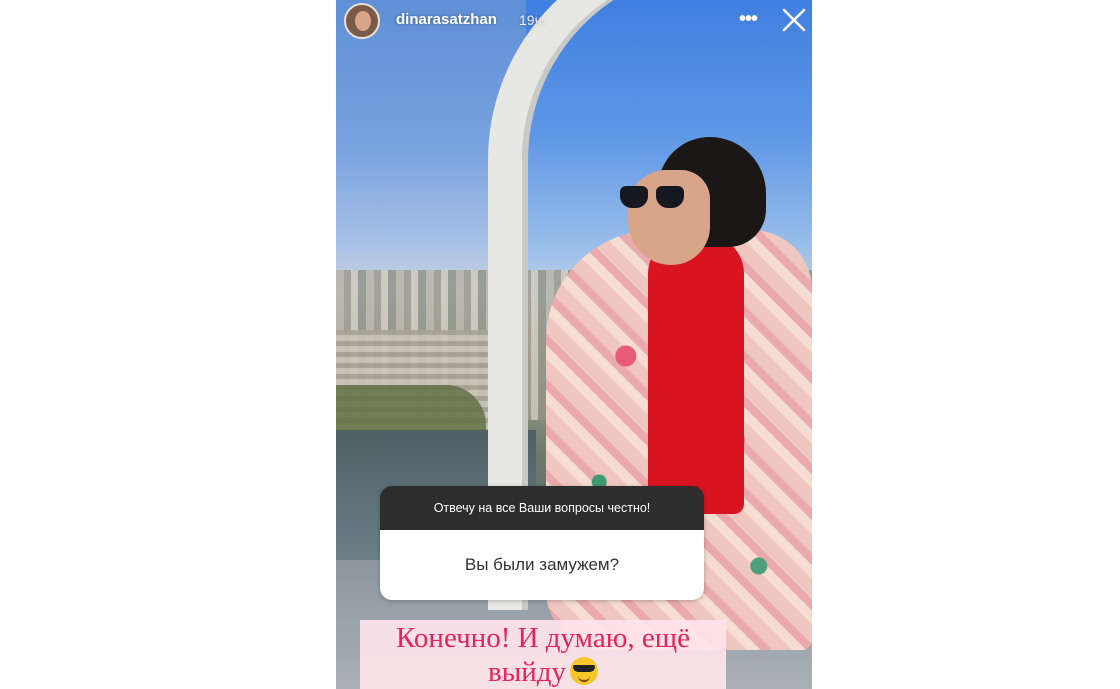  What do you see at coordinates (669, 217) in the screenshot?
I see `face` at bounding box center [669, 217].